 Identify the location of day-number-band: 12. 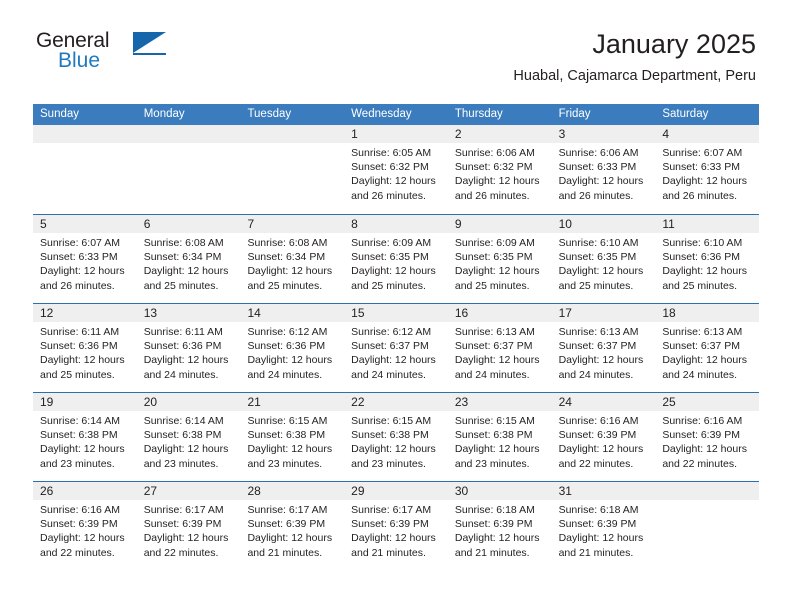
(85, 313).